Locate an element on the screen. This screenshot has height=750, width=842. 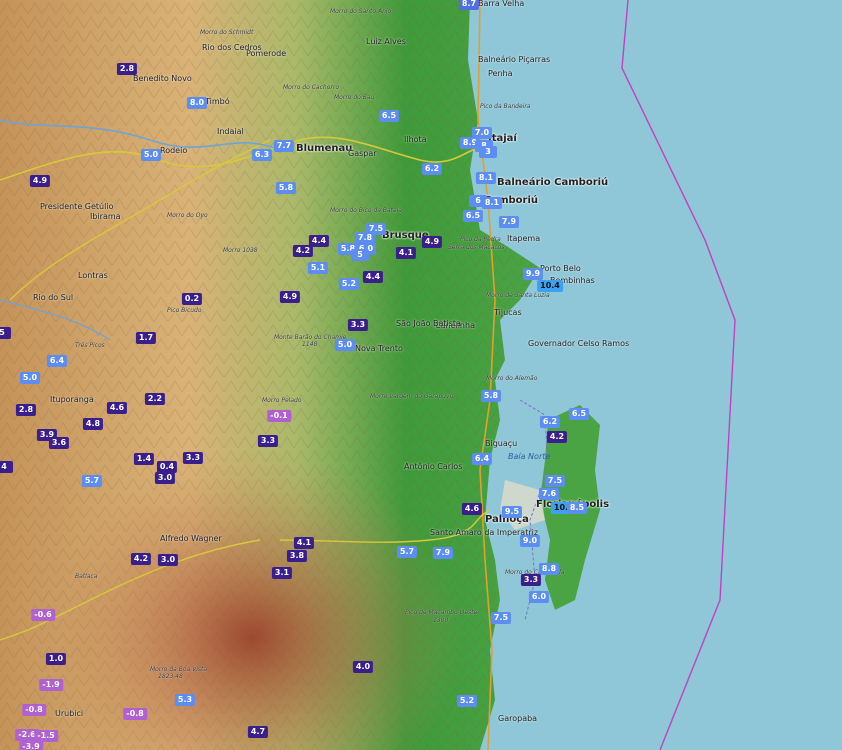
temperature-badge-r80: 1.0 is located at coordinates (56, 659).